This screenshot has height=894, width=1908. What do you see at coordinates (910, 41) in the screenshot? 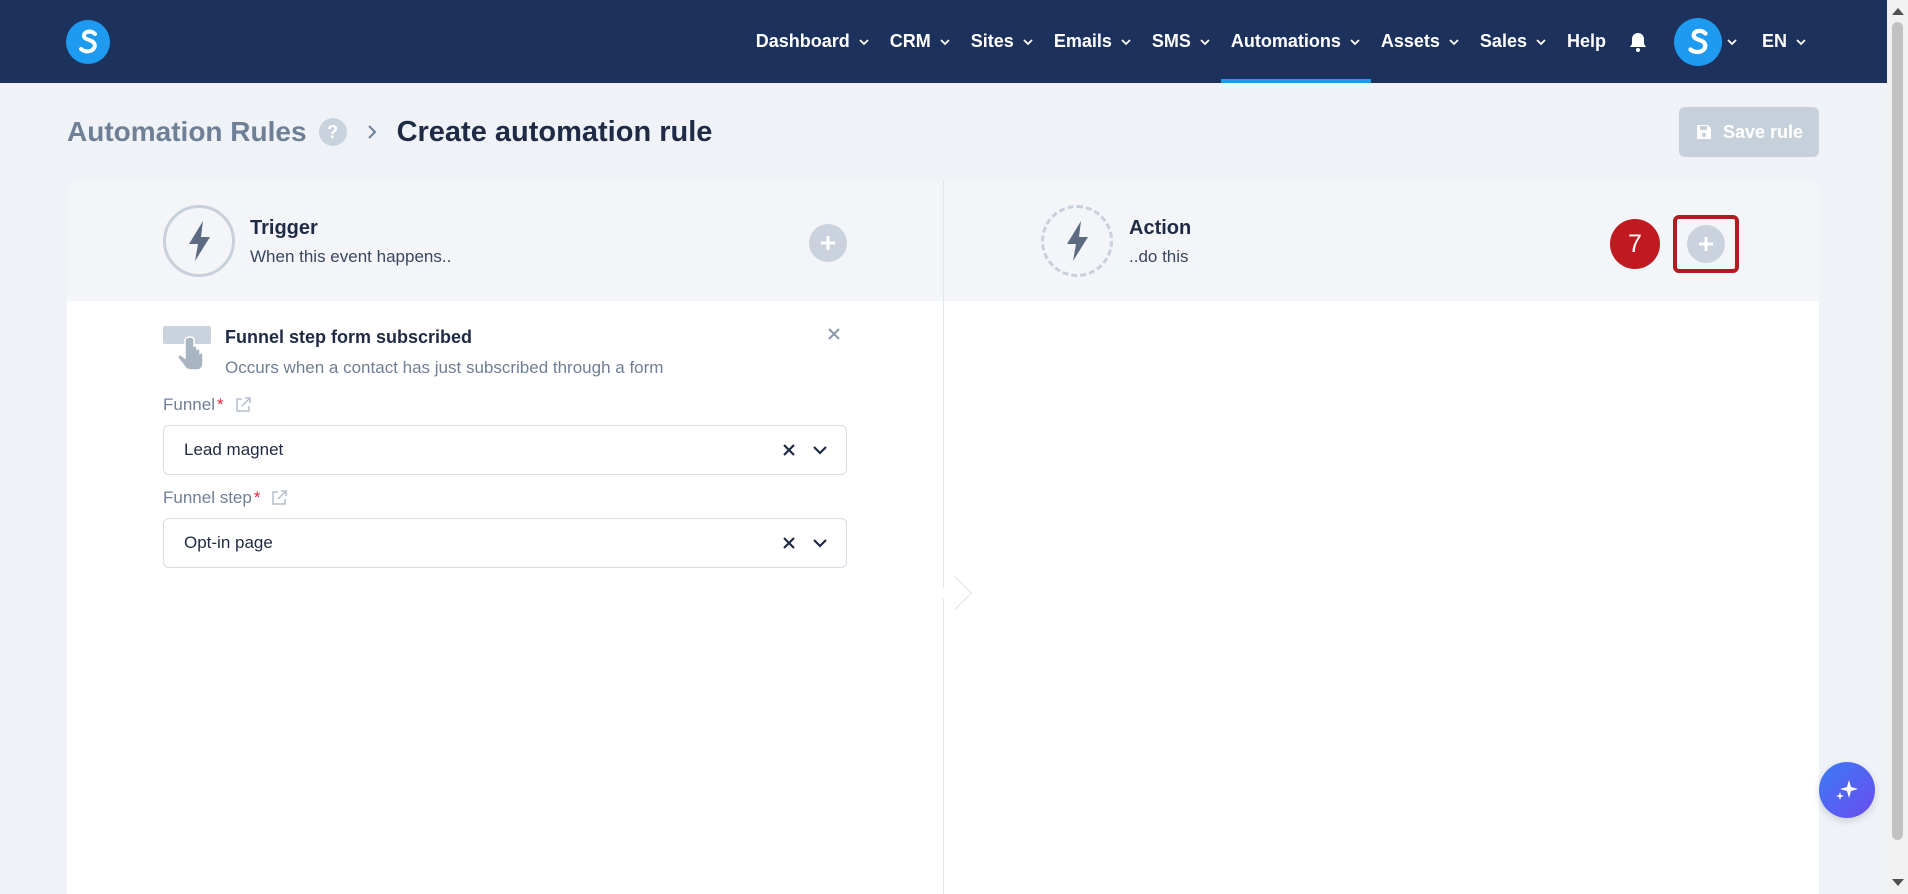
I see `nav-label: CRM` at bounding box center [910, 41].